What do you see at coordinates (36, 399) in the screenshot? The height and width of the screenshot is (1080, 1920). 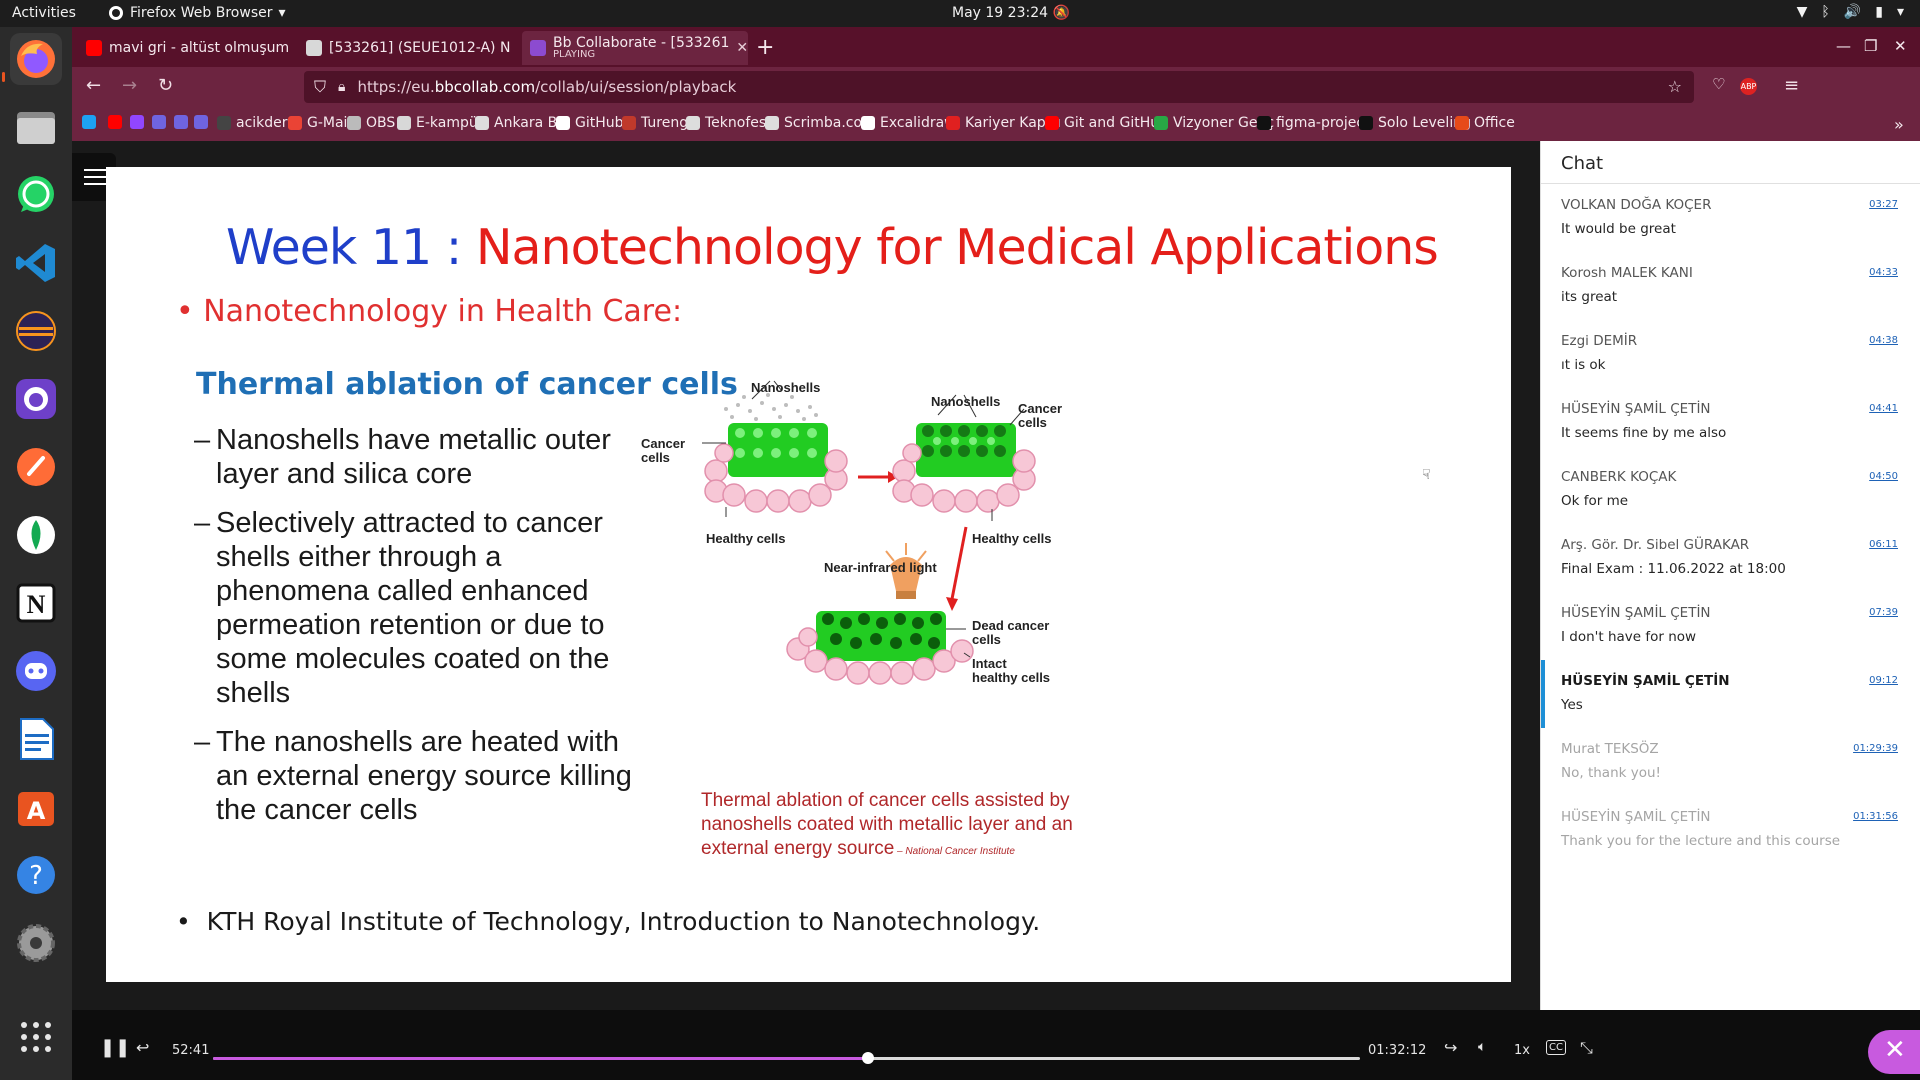 I see `github-desktop-icon` at bounding box center [36, 399].